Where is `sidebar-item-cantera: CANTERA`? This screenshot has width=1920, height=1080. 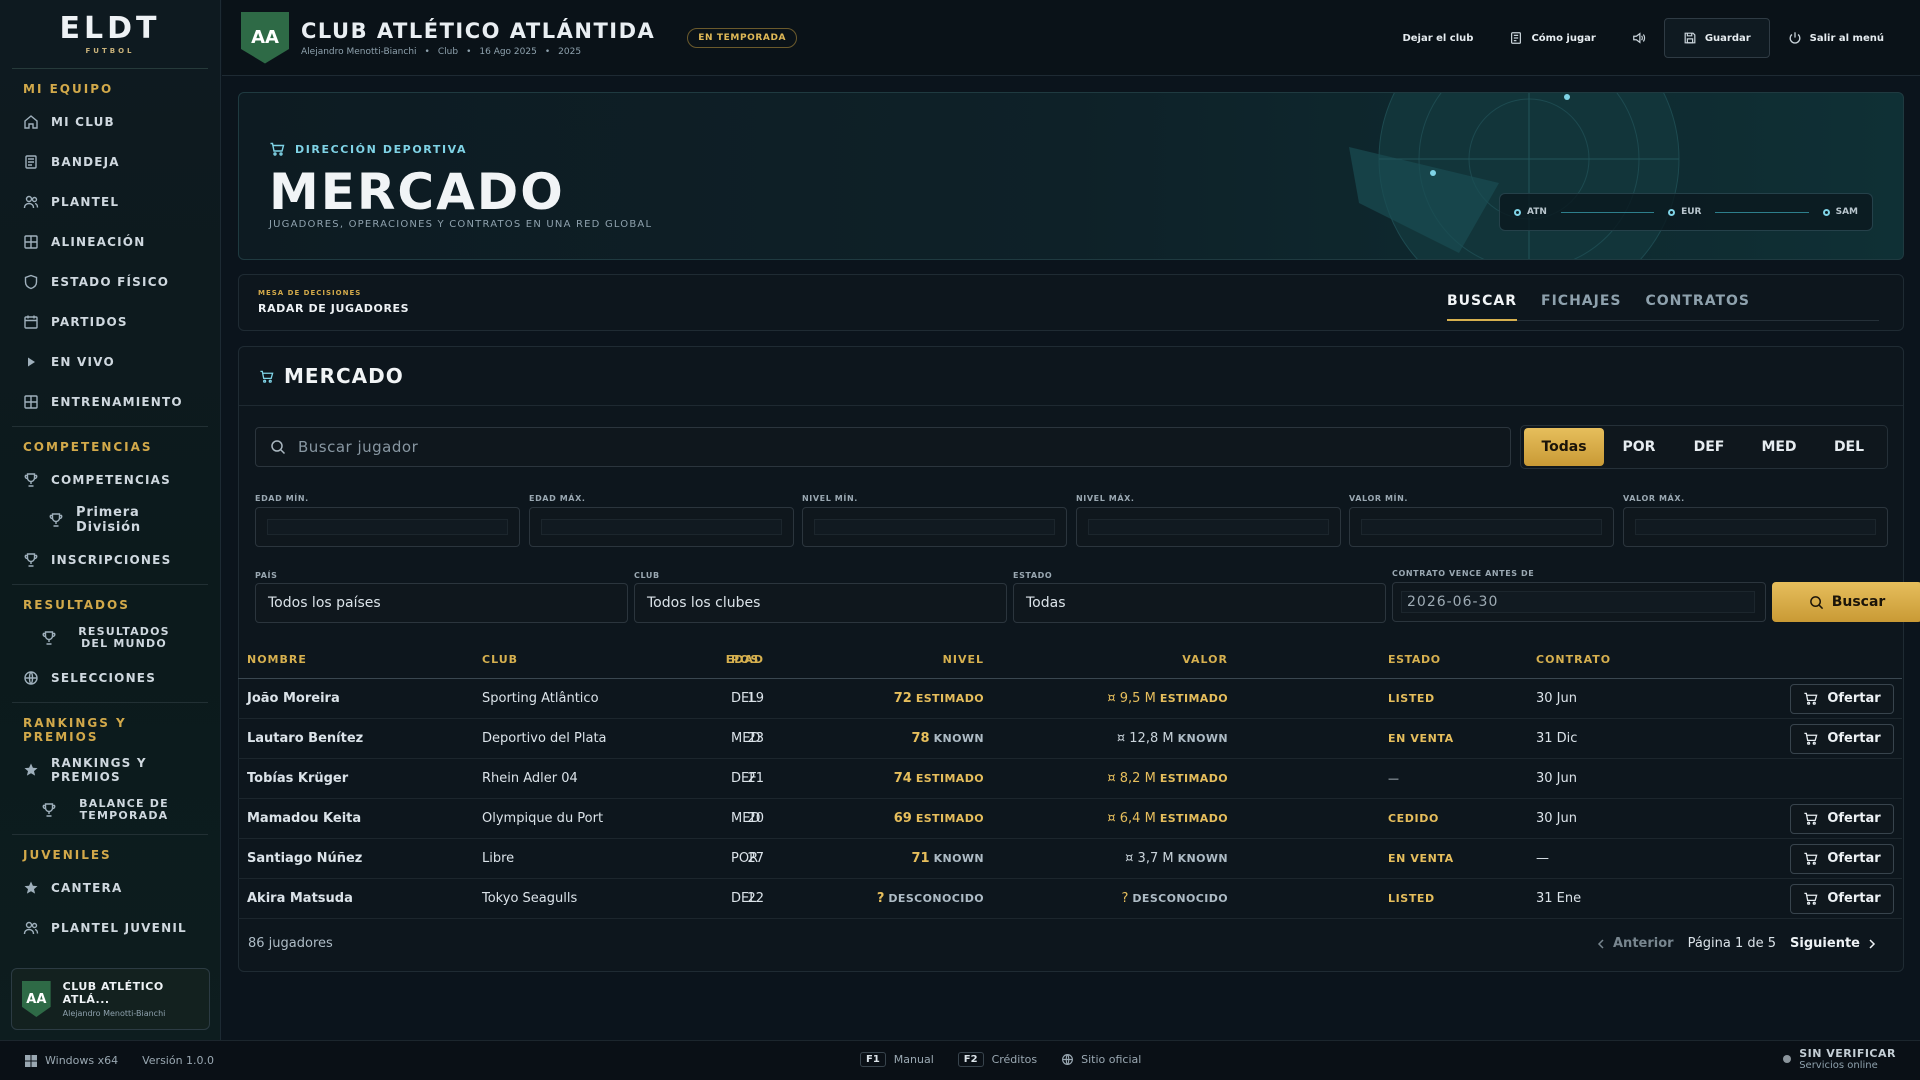
sidebar-item-cantera: CANTERA is located at coordinates (110, 888).